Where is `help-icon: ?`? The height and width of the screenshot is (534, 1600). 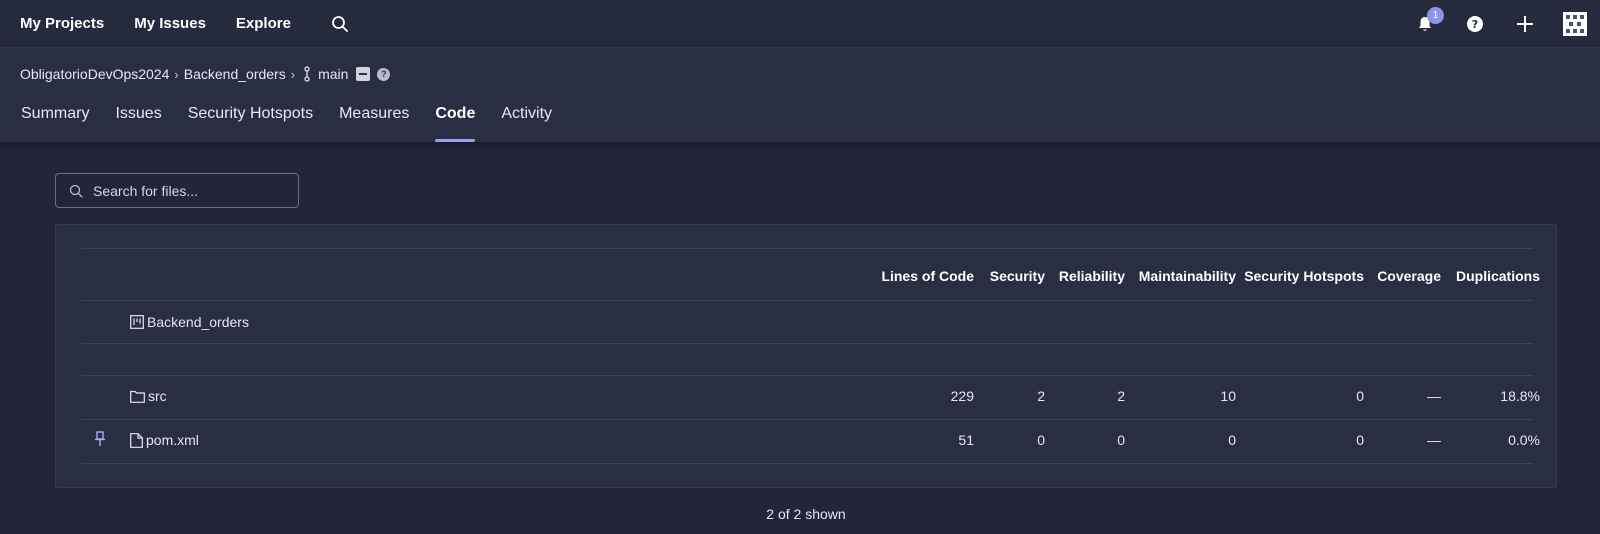 help-icon: ? is located at coordinates (1475, 24).